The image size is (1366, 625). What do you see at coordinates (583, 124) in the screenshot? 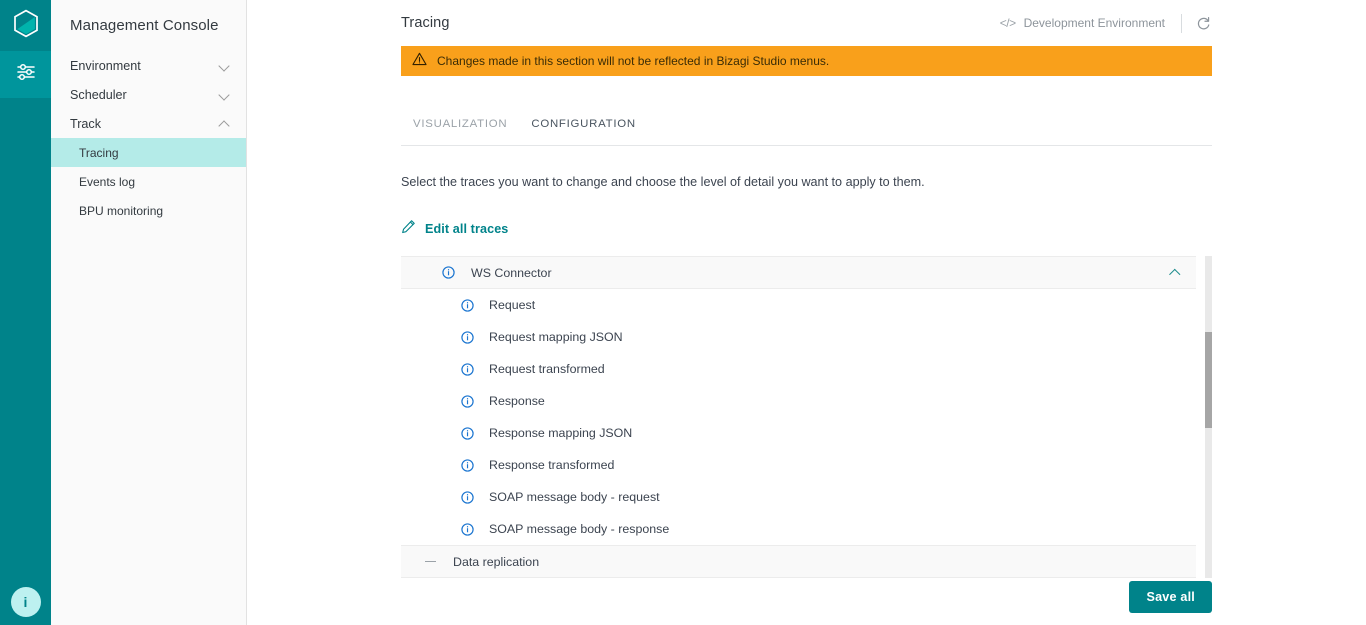
I see `tab-configuration-label: CONFIGURATION` at bounding box center [583, 124].